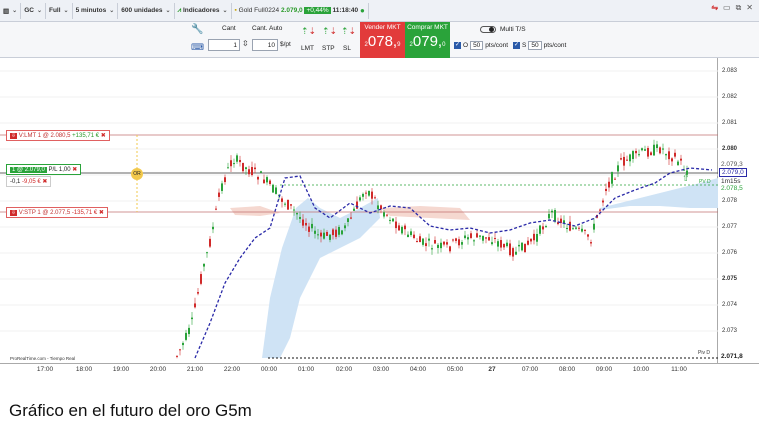 This screenshot has width=759, height=428. Describe the element at coordinates (347, 48) in the screenshot. I see `sl-button: SL` at that location.